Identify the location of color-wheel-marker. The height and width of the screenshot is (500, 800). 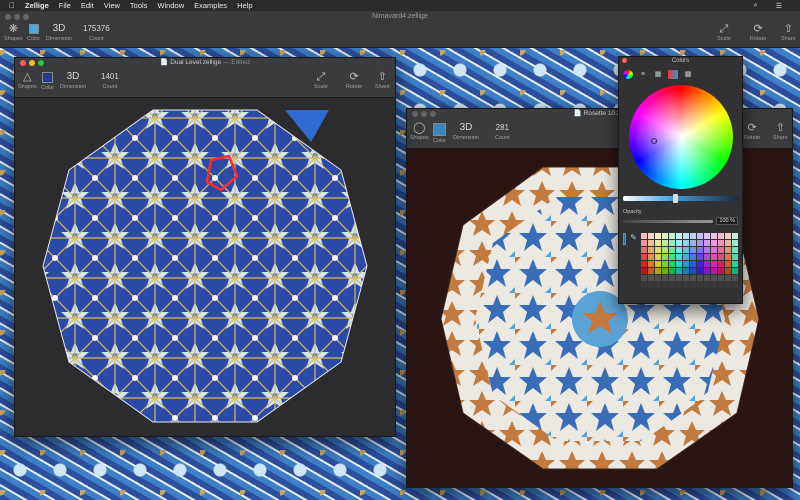
(653, 141).